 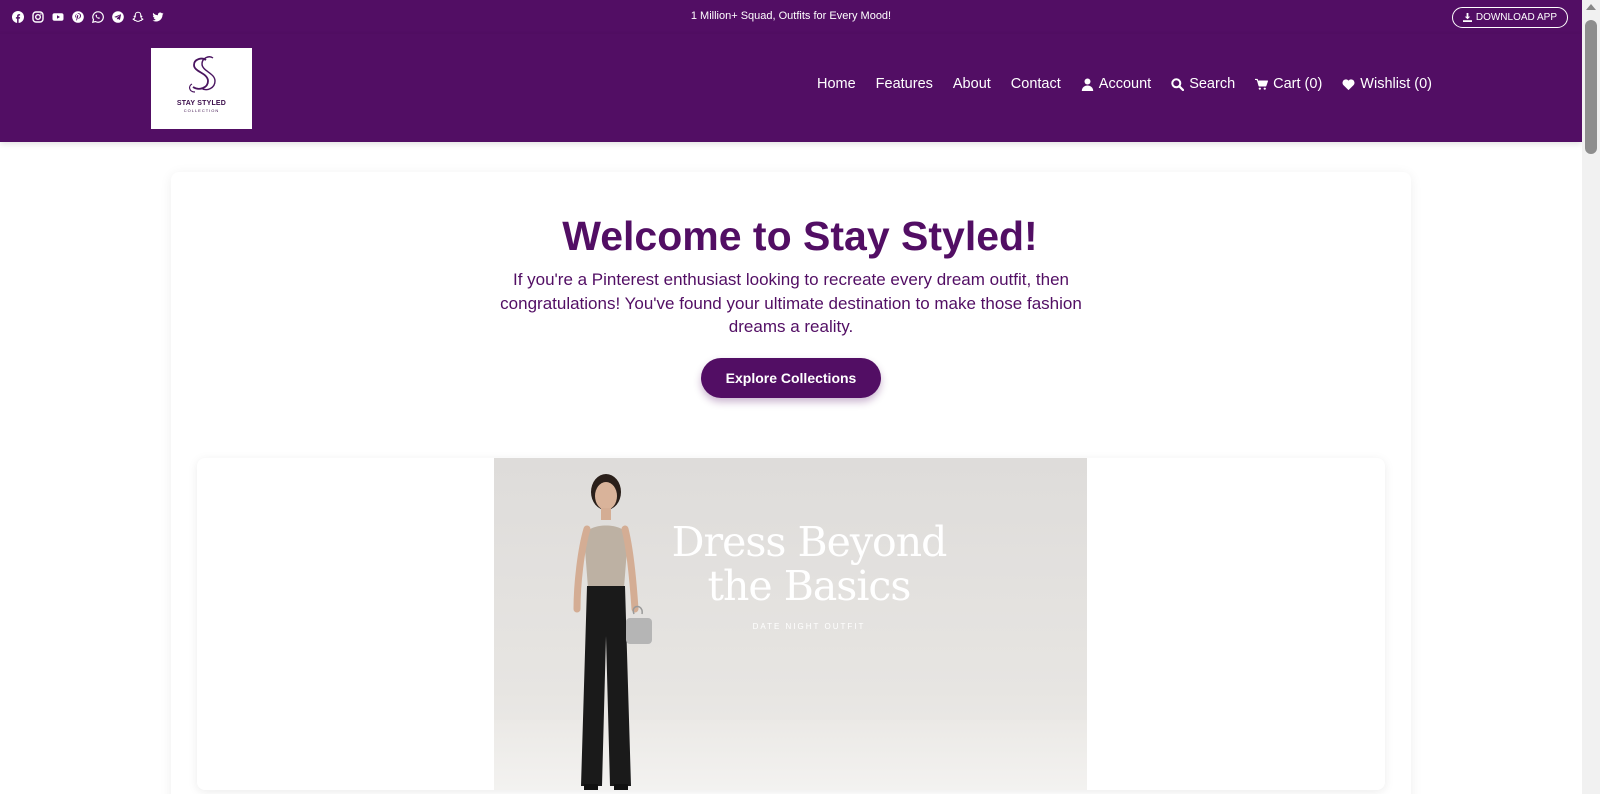 I want to click on user-icon, so click(x=1087, y=84).